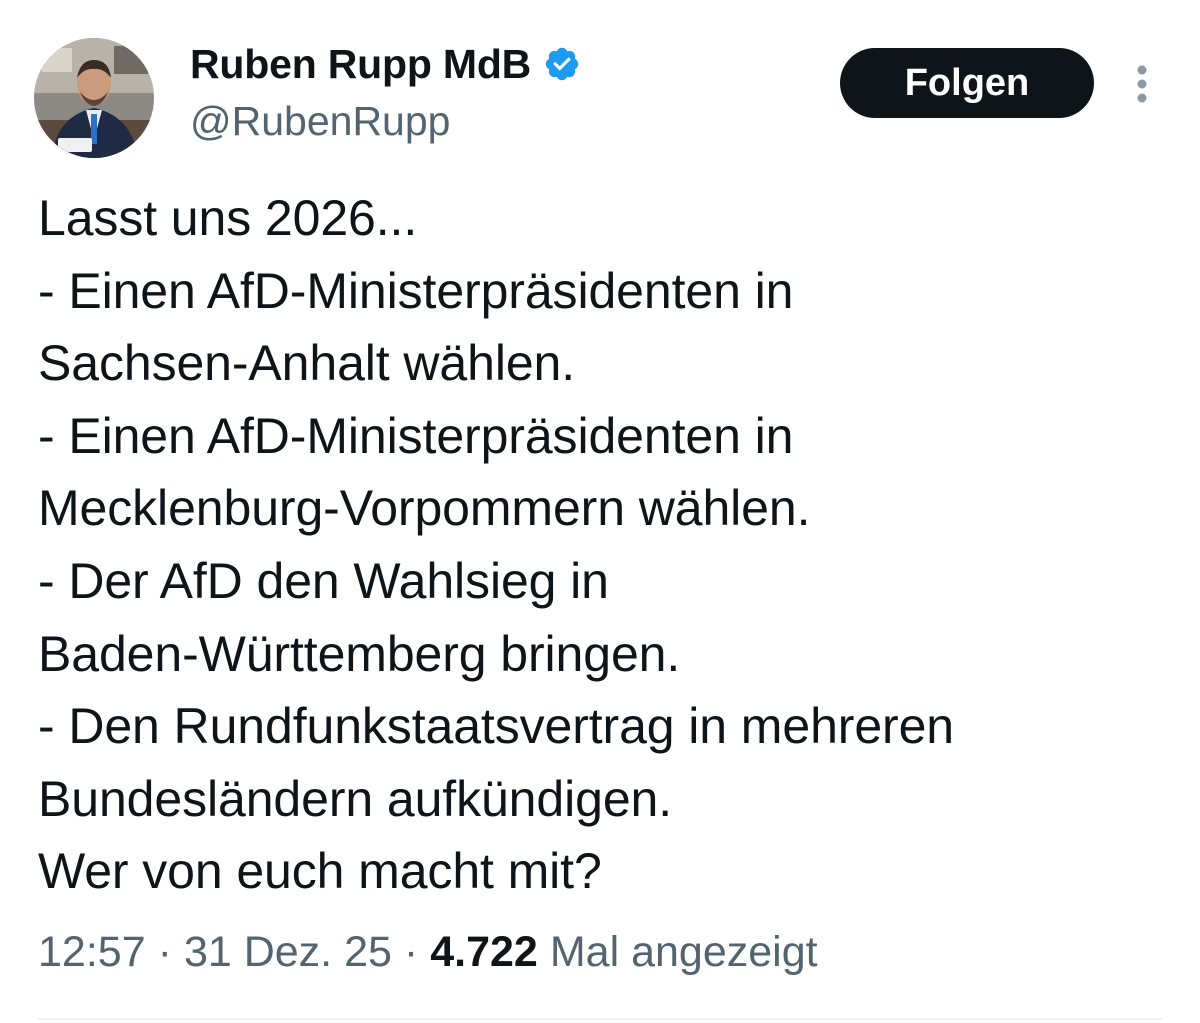 This screenshot has height=1023, width=1200. I want to click on author-block: Ruben Rupp MdB @RubenRupp, so click(385, 90).